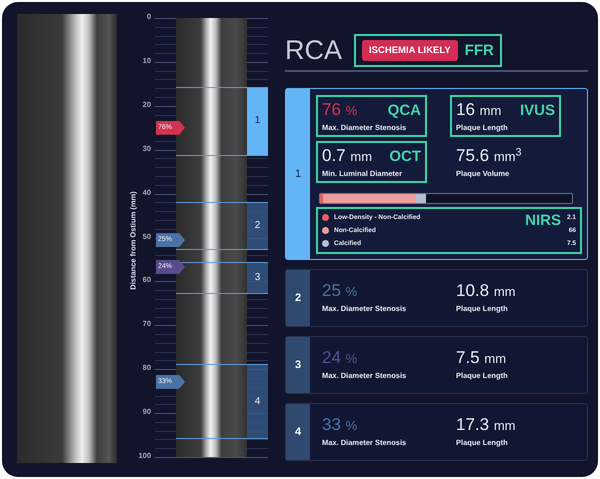 This screenshot has width=600, height=479. I want to click on segment-block: 4, so click(257, 401).